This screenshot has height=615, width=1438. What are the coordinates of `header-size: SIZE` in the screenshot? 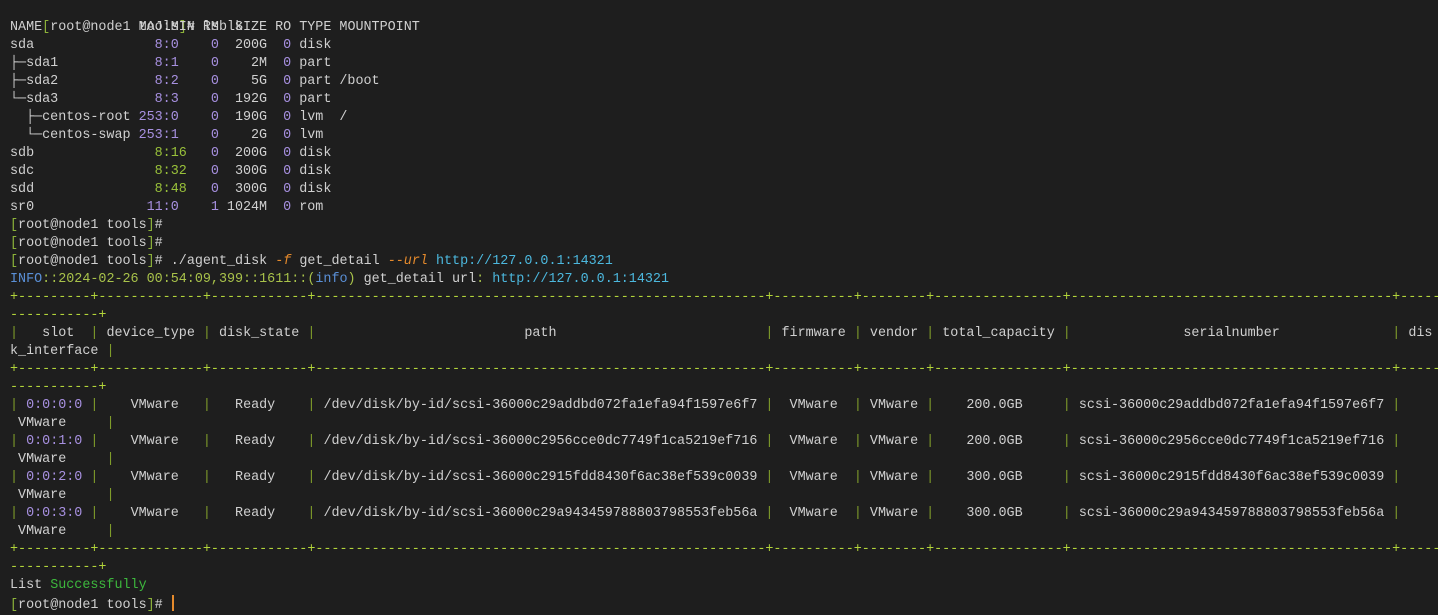 It's located at (251, 27).